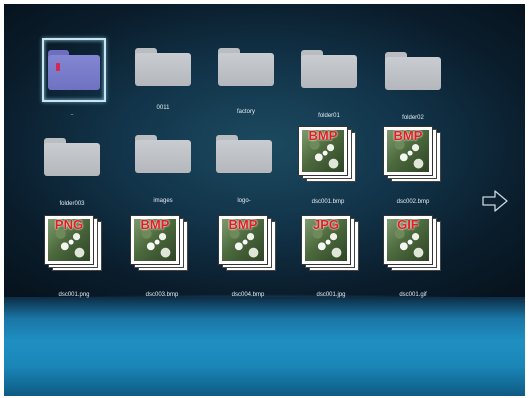 This screenshot has width=529, height=398. I want to click on image-item: BMP dsc002.bmp, so click(423, 169).